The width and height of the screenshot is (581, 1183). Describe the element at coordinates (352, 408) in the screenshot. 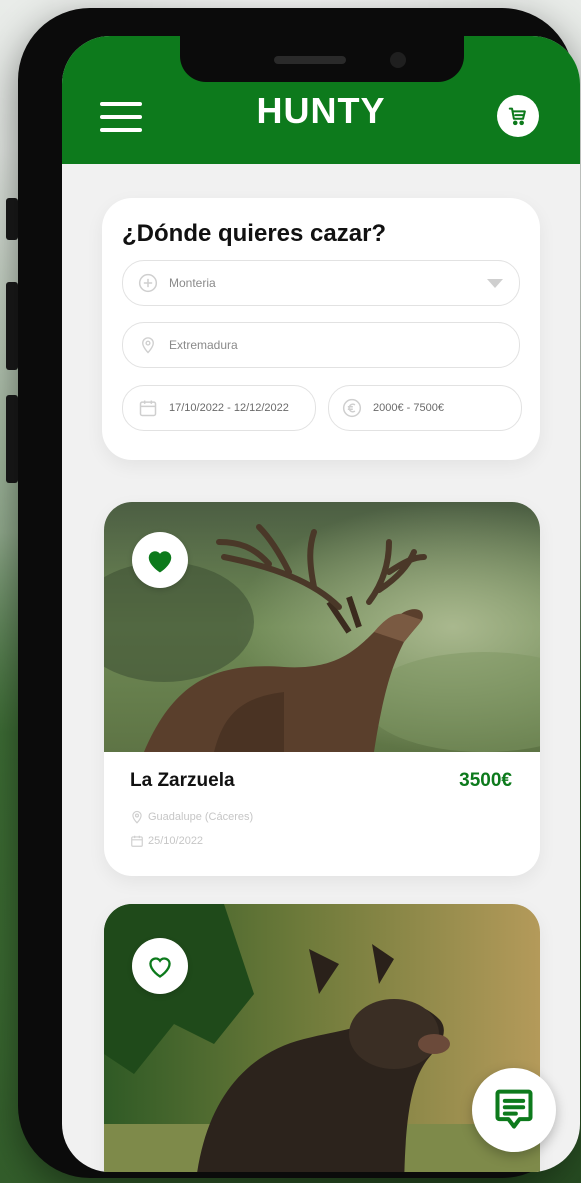

I see `euro-icon` at that location.